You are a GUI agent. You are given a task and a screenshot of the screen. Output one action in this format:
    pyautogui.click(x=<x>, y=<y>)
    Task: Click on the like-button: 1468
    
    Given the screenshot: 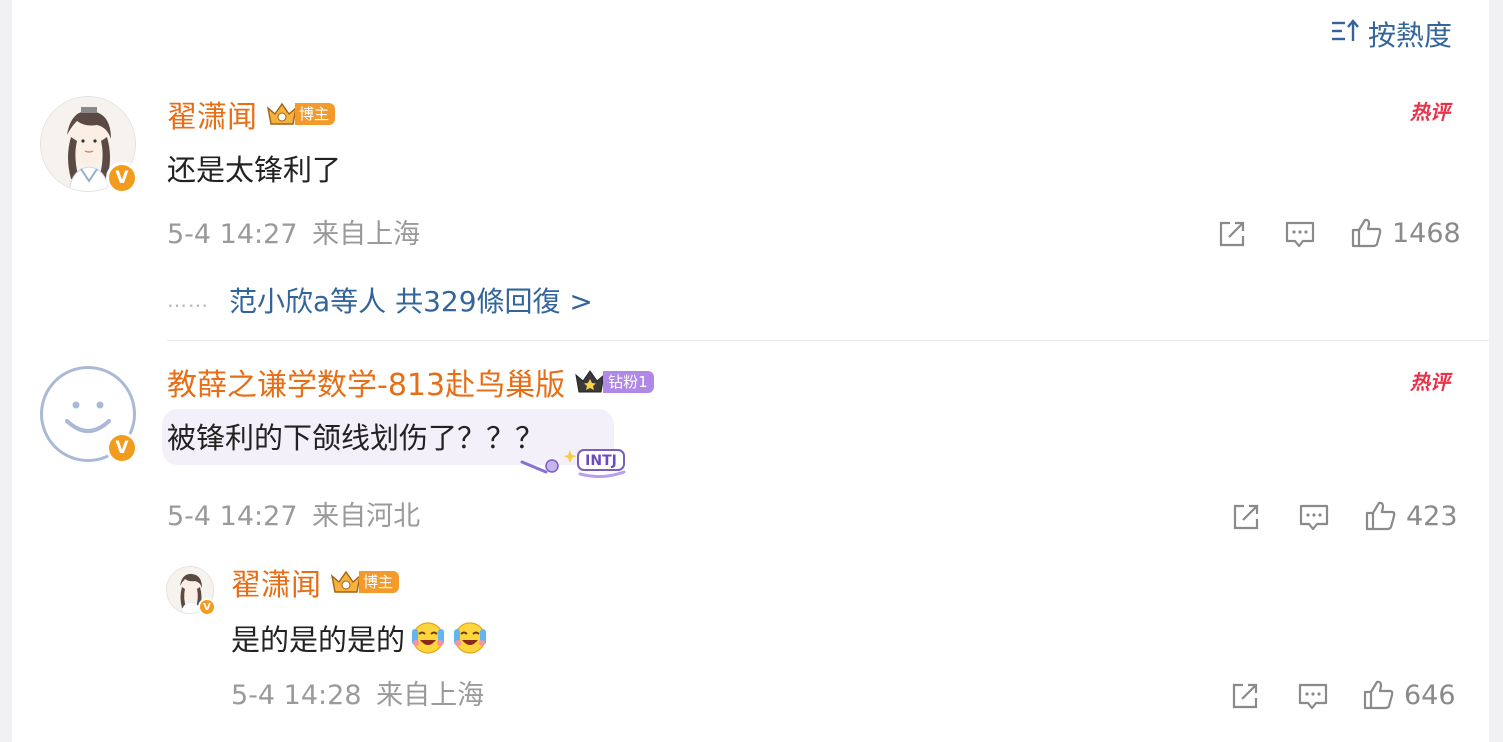 What is the action you would take?
    pyautogui.click(x=1405, y=233)
    